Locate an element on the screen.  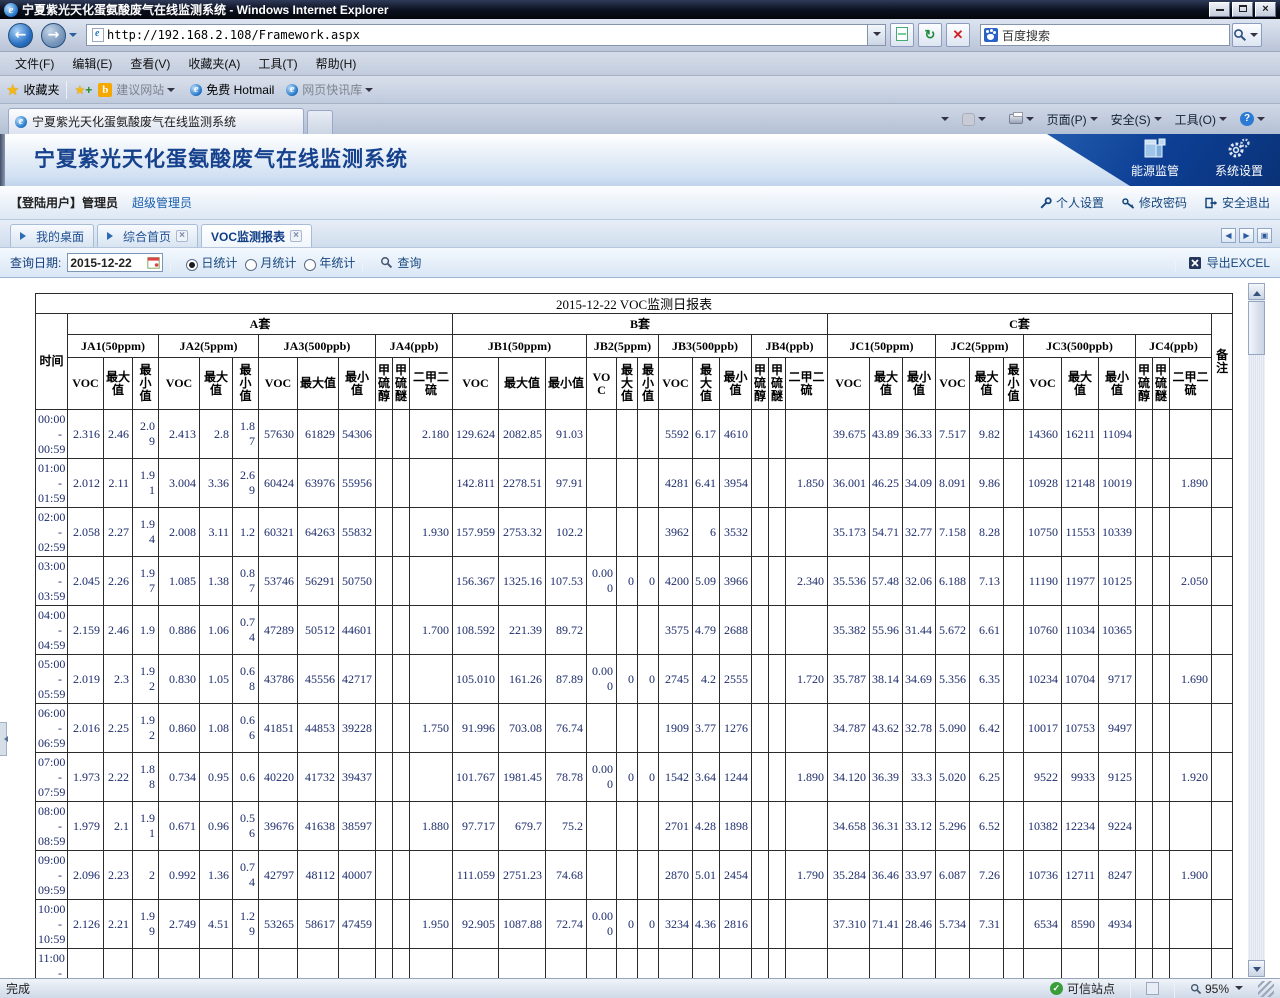
menu-item-1: 编辑(E) is located at coordinates (92, 63).